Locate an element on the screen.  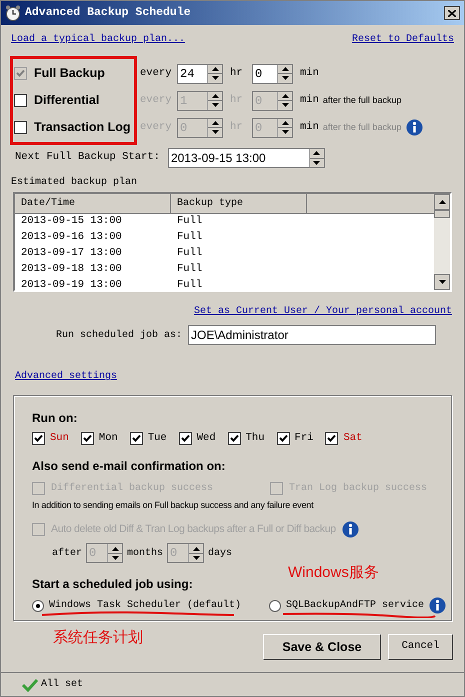
table-cell-text: 2013-09-17 13:00 is located at coordinates (71, 254).